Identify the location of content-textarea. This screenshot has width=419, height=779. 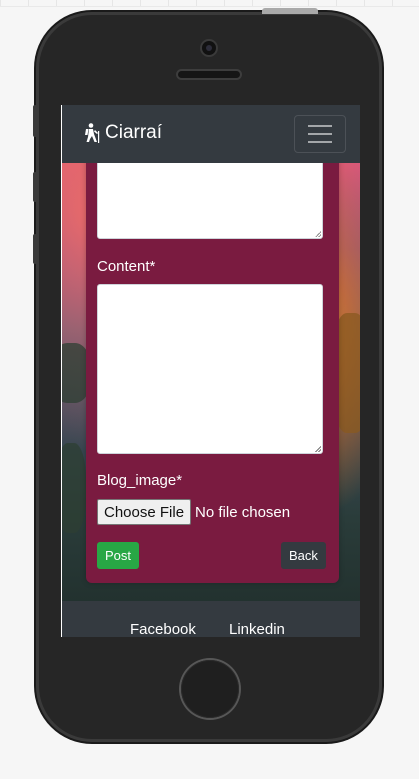
(210, 369).